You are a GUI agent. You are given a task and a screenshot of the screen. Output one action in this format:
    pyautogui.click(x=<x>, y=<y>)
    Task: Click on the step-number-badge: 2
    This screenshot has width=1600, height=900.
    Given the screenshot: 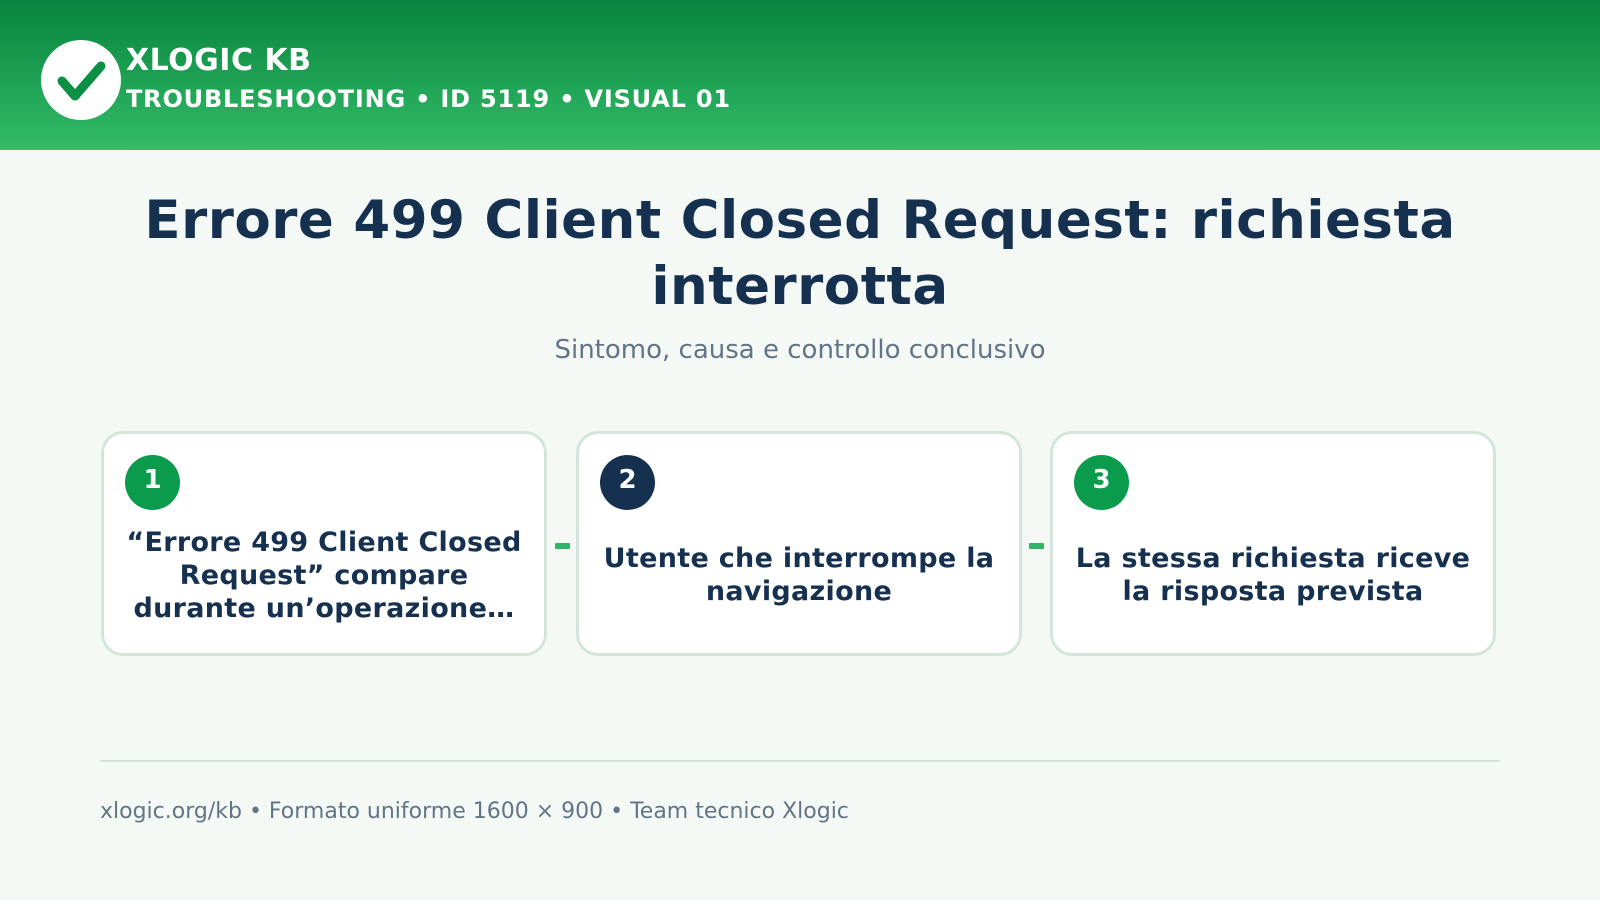 What is the action you would take?
    pyautogui.click(x=627, y=482)
    